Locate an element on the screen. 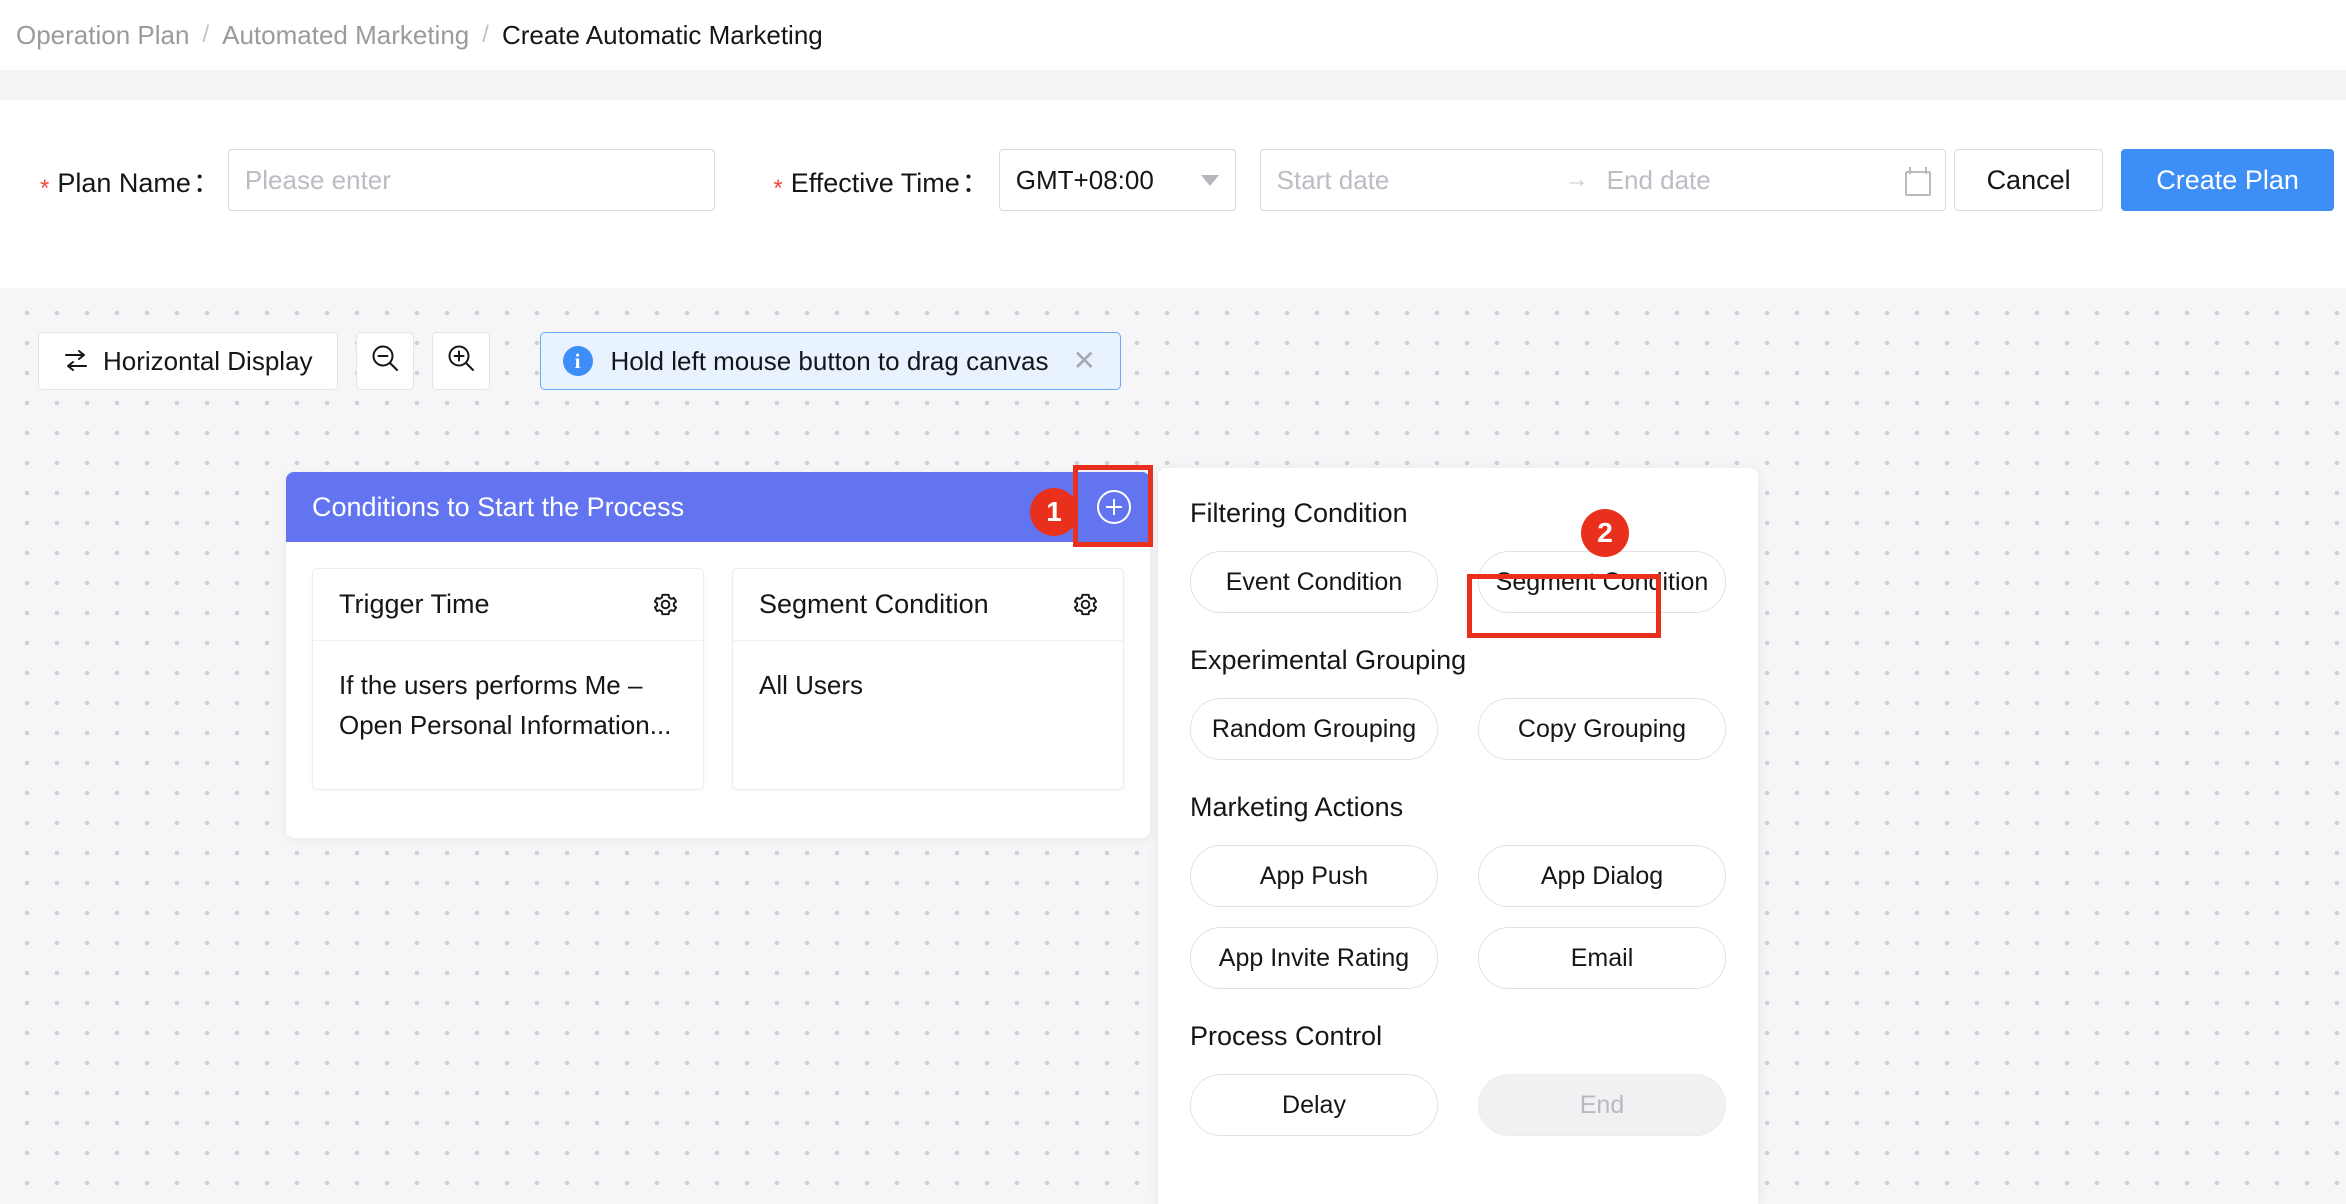  panel-section-title-filtering-condition: Filtering Condition is located at coordinates (1299, 513).